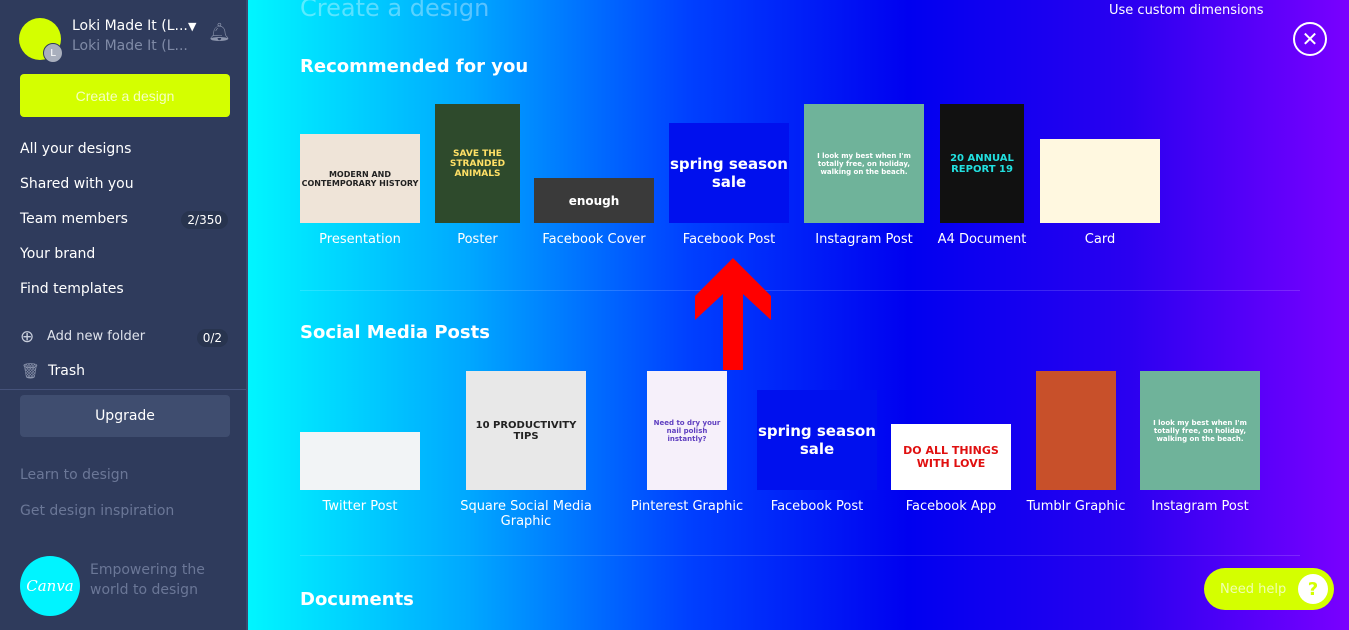 The height and width of the screenshot is (630, 1349). What do you see at coordinates (1313, 589) in the screenshot?
I see `question-icon: ?` at bounding box center [1313, 589].